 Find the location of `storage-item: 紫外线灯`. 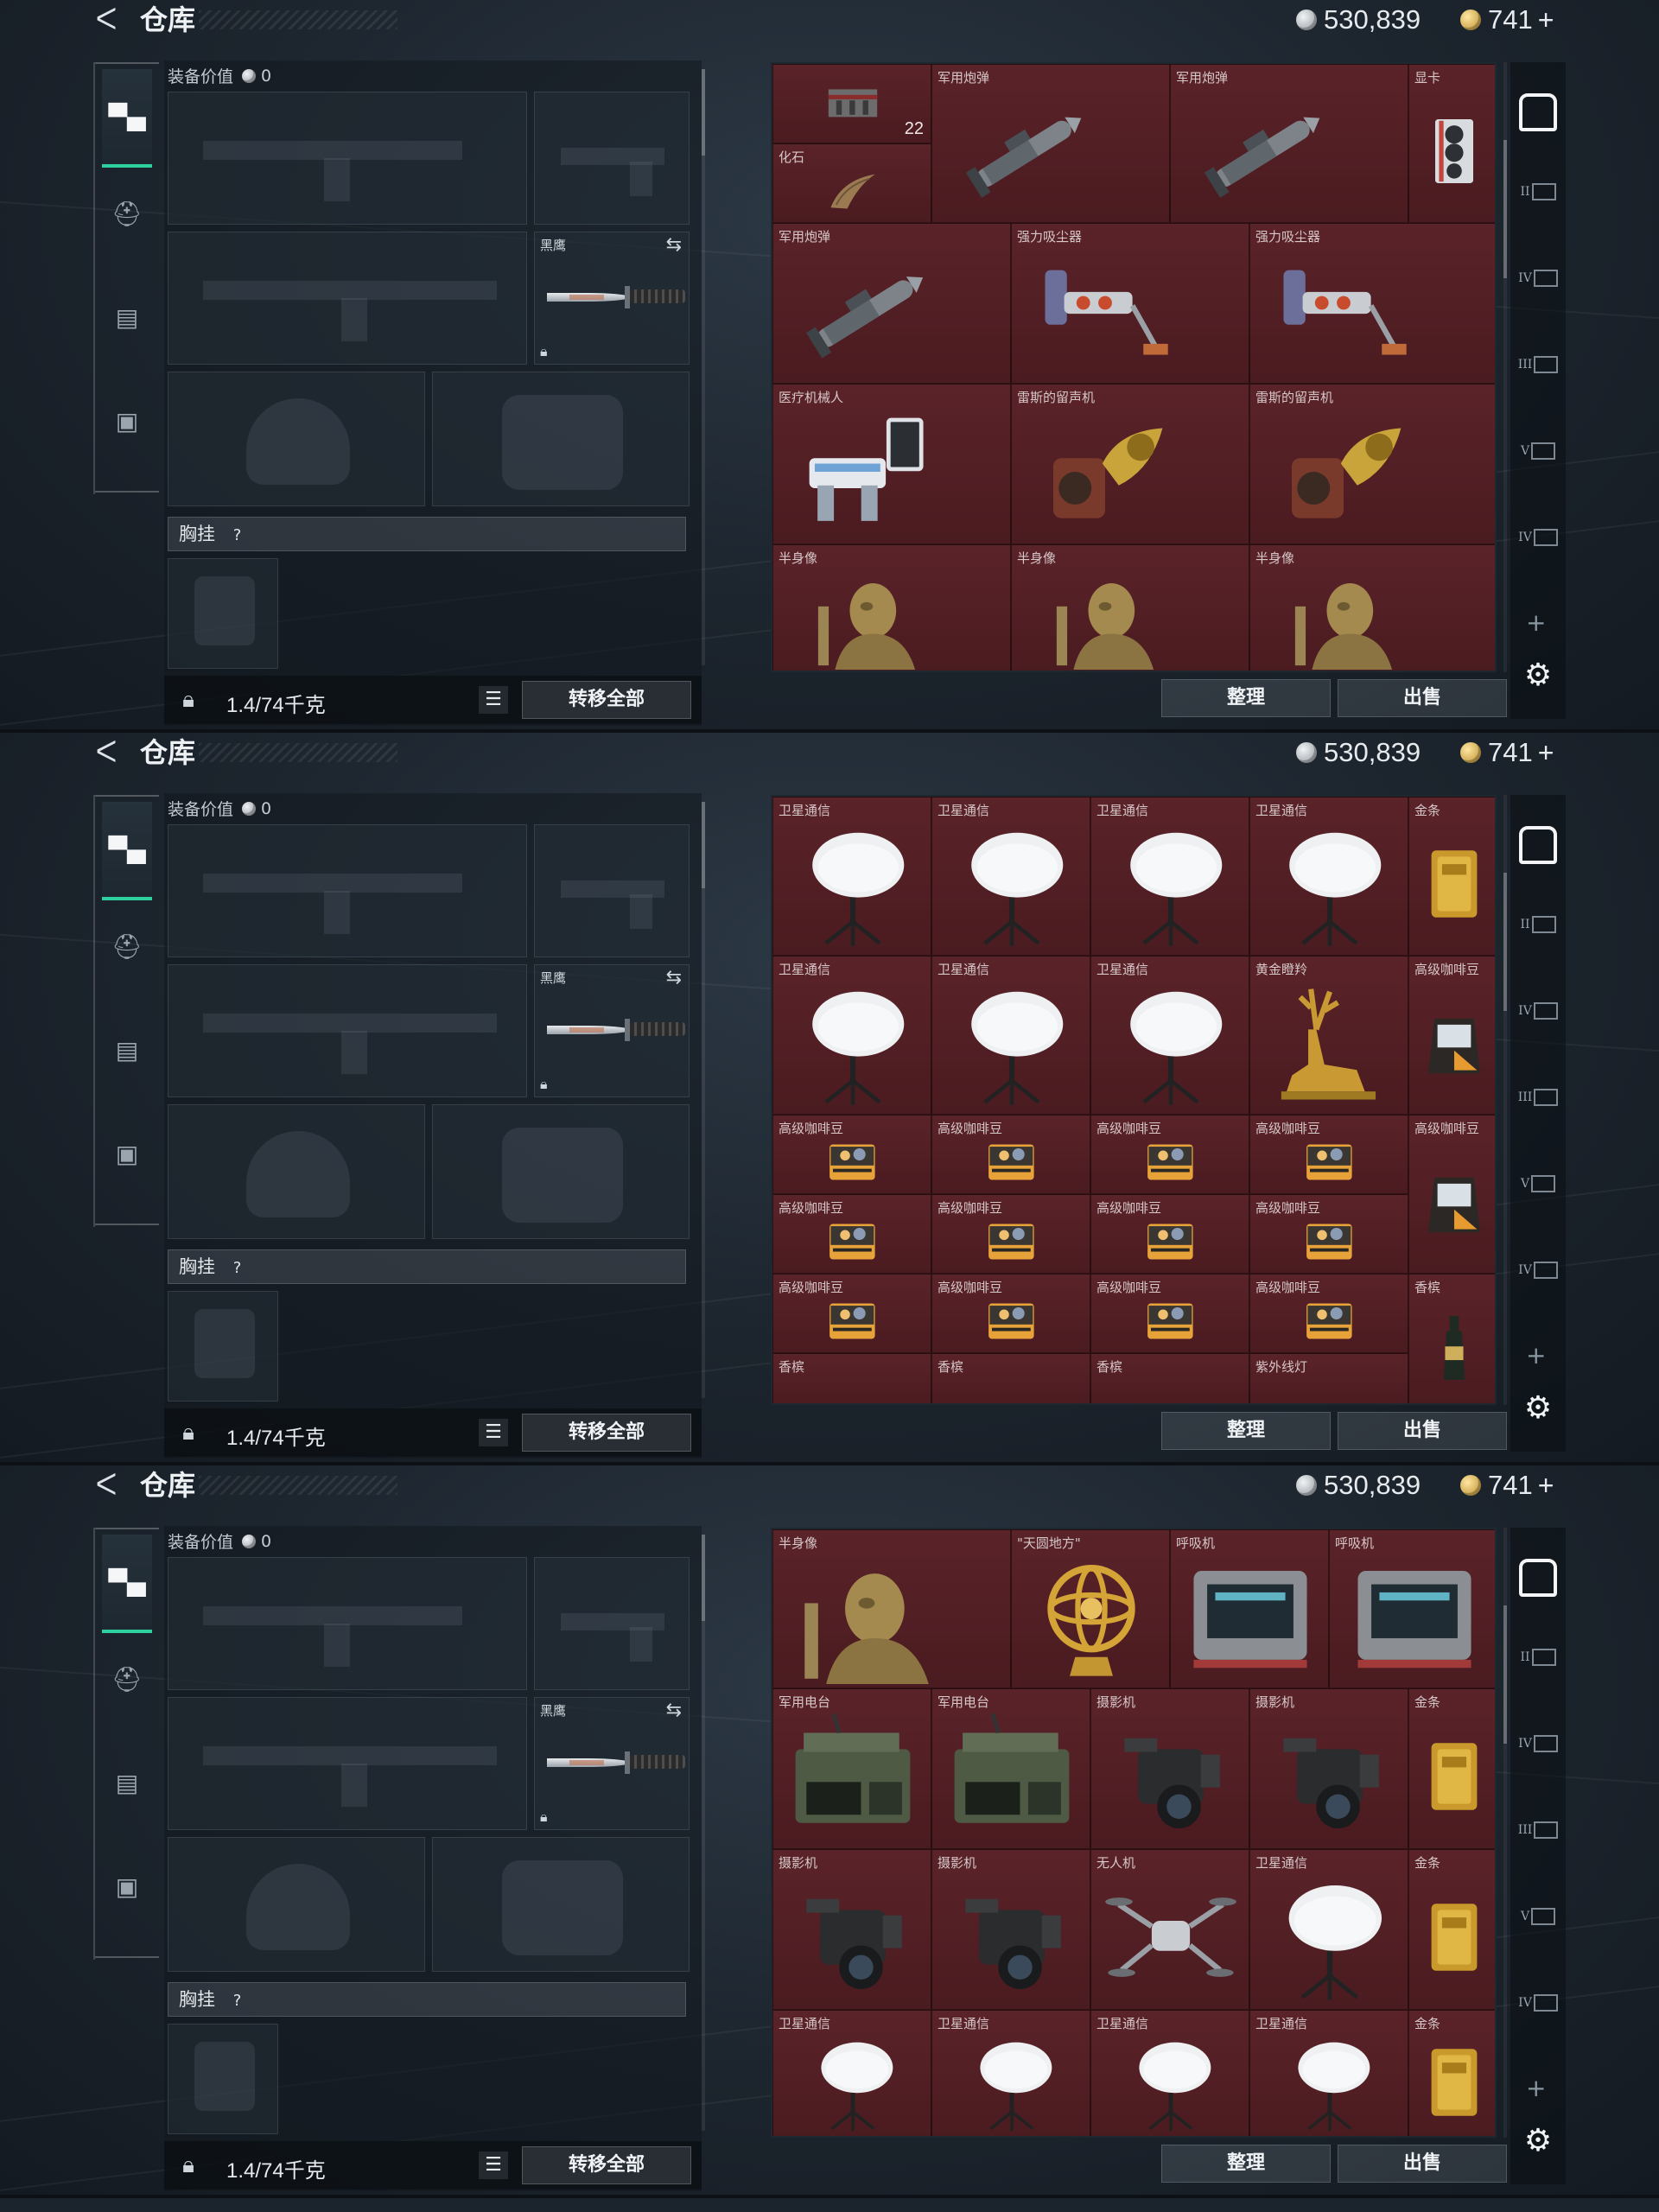

storage-item: 紫外线灯 is located at coordinates (1328, 1378).